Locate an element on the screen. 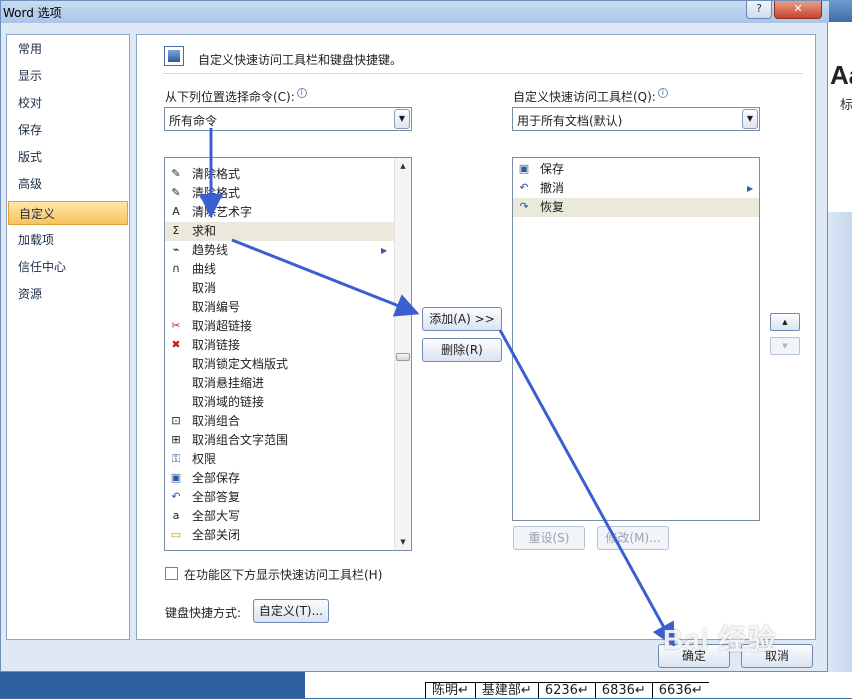 The height and width of the screenshot is (699, 852). list-item: ∩ 曲线 is located at coordinates (280, 269).